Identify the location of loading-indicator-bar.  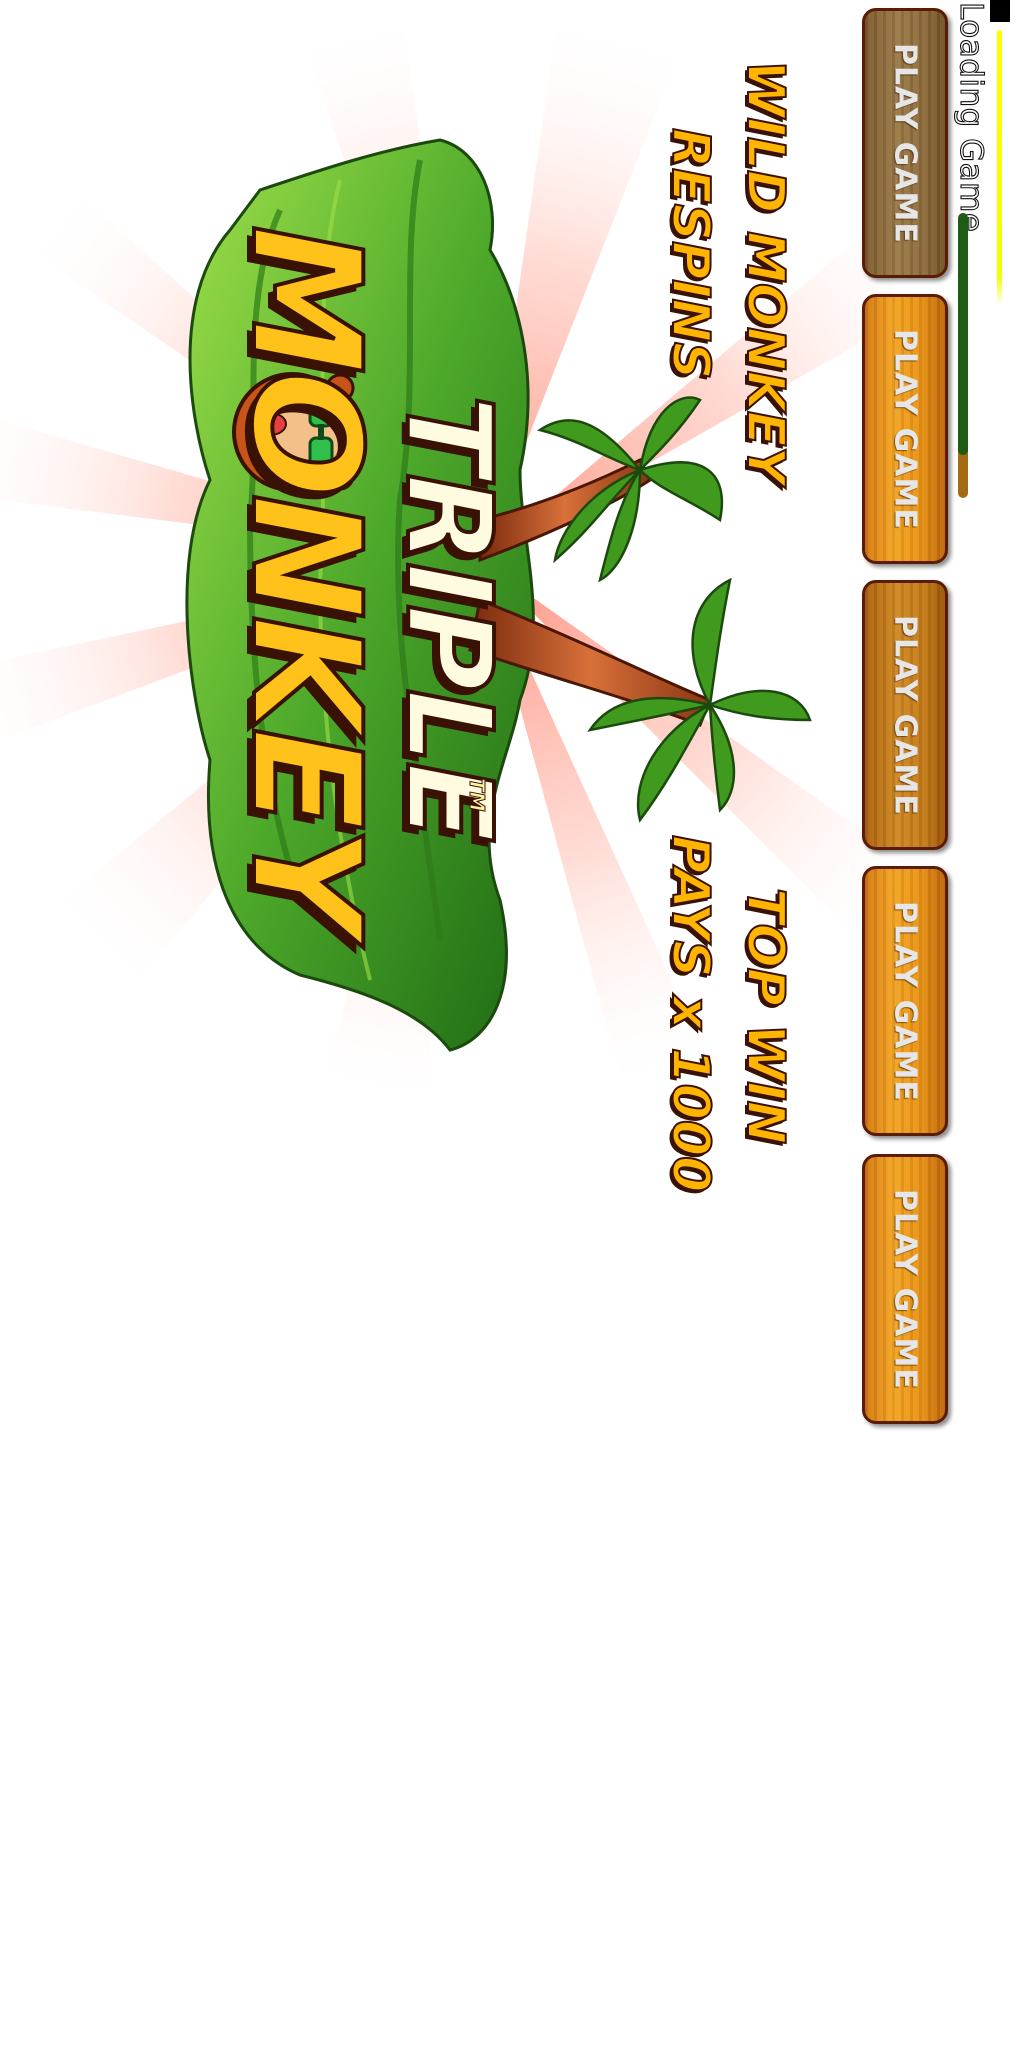
(999, 167).